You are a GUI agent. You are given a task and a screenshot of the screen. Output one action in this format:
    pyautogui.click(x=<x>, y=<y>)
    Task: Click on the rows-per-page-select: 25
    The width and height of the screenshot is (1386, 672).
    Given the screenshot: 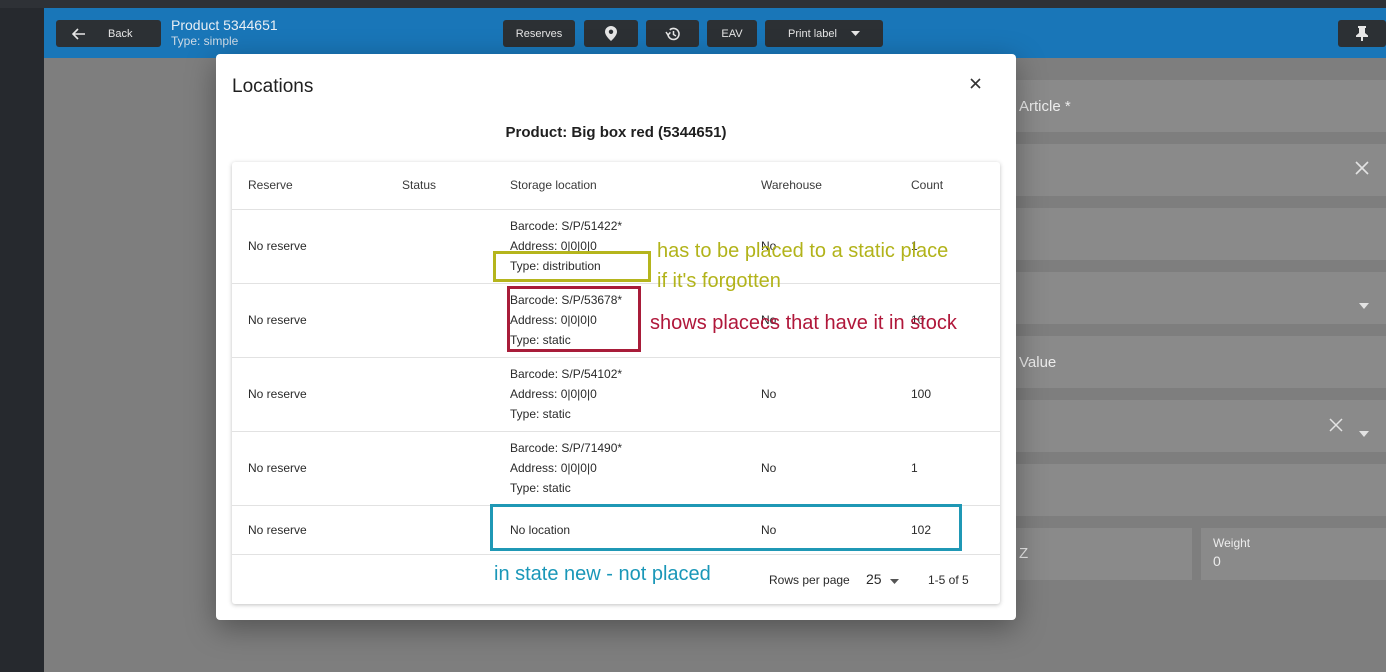 What is the action you would take?
    pyautogui.click(x=882, y=579)
    